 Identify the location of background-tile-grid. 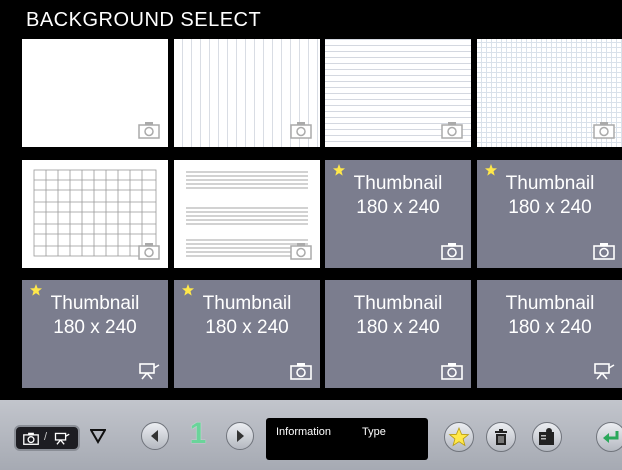
(549, 93).